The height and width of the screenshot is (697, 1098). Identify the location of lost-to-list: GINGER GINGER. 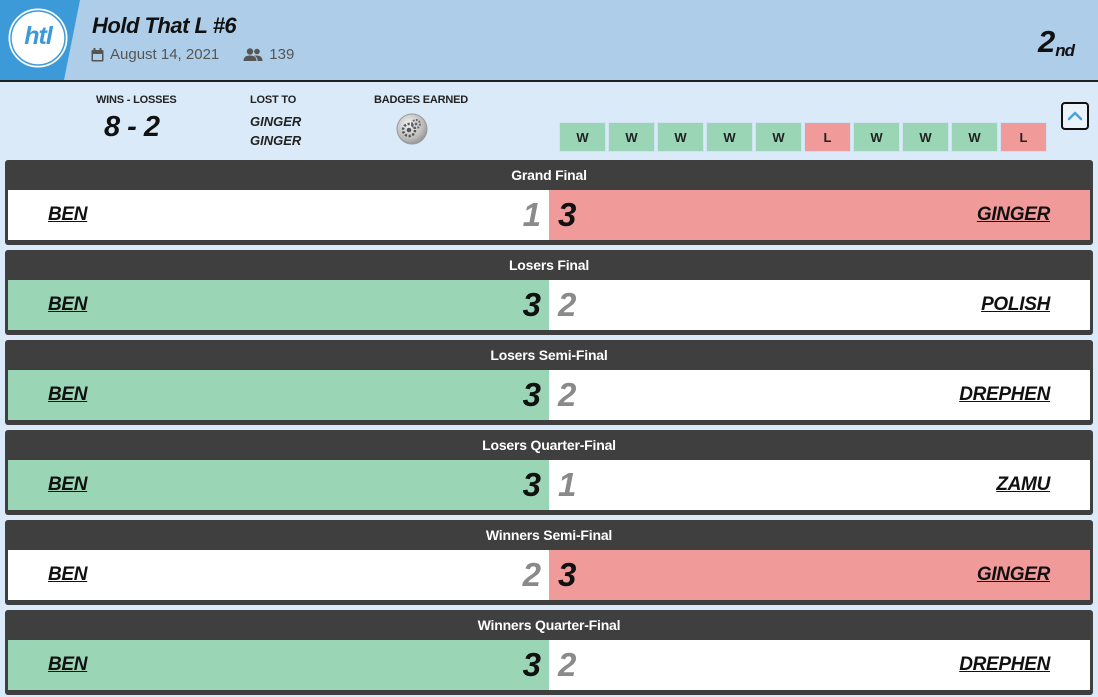
(275, 131).